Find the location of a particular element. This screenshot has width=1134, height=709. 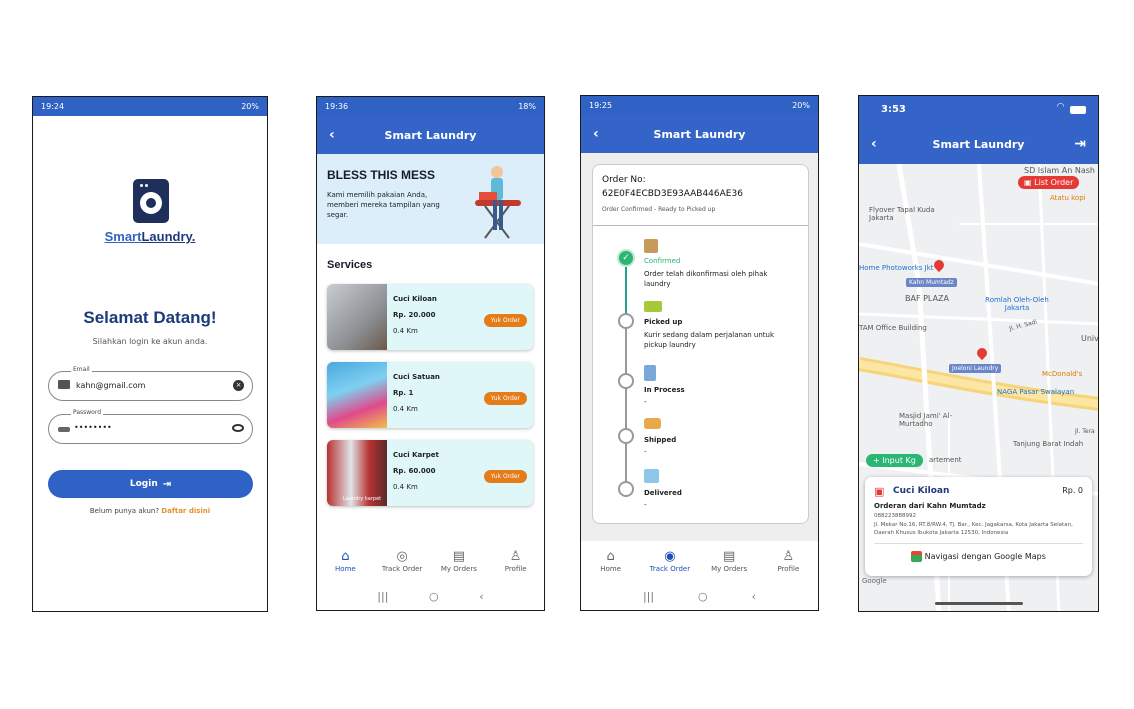

order-label: Order No: is located at coordinates (624, 180).